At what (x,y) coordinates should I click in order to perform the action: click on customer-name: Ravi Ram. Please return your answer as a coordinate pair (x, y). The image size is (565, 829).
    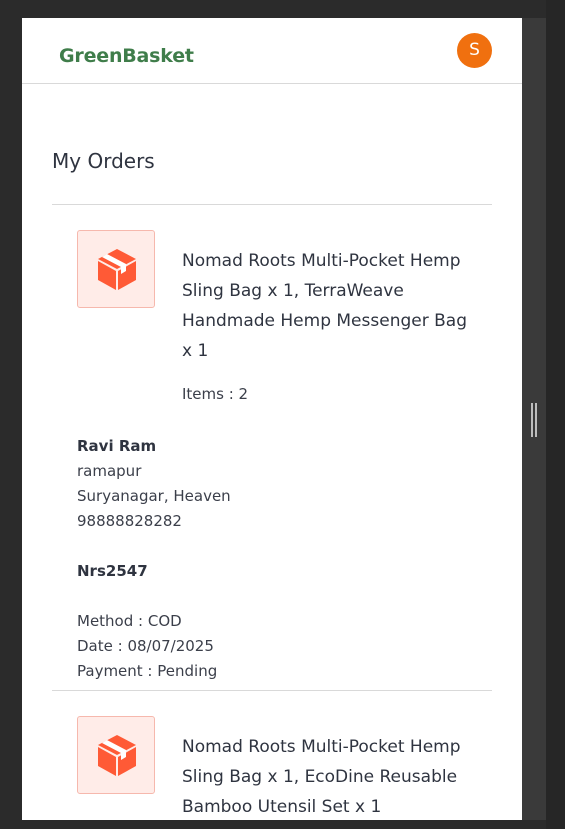
    Looking at the image, I should click on (117, 446).